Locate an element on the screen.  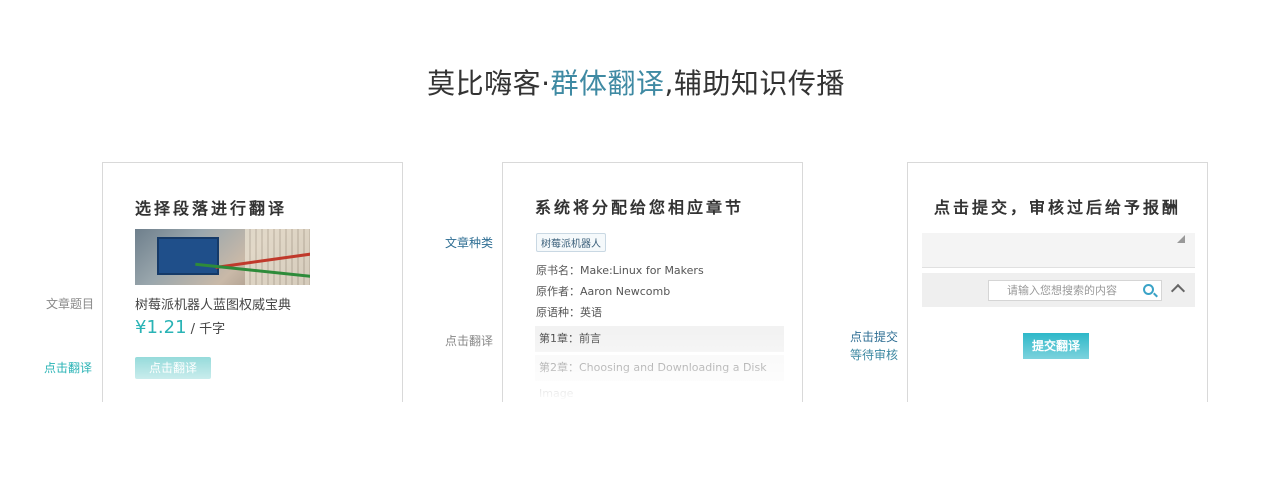
click-translate-button: 点击翻译 is located at coordinates (173, 368).